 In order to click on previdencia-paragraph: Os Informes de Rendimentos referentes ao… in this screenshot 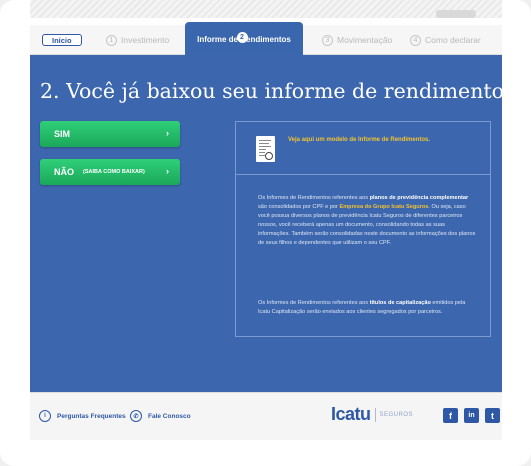, I will do `click(367, 220)`.